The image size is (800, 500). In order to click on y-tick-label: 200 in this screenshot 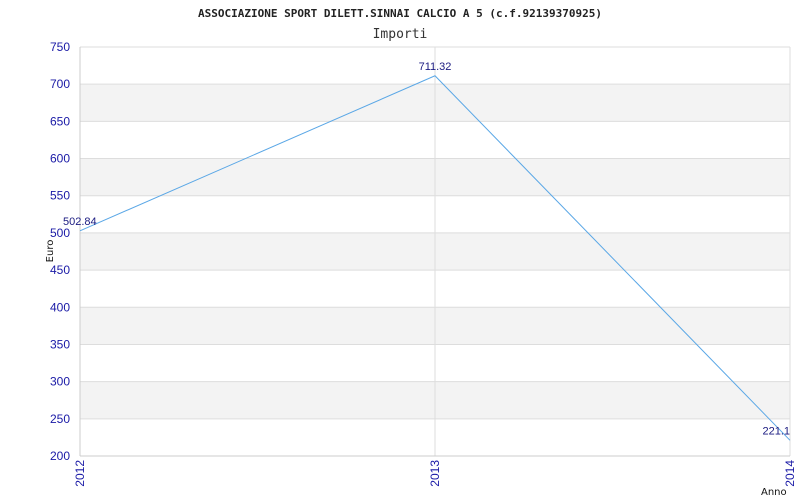, I will do `click(60, 456)`.